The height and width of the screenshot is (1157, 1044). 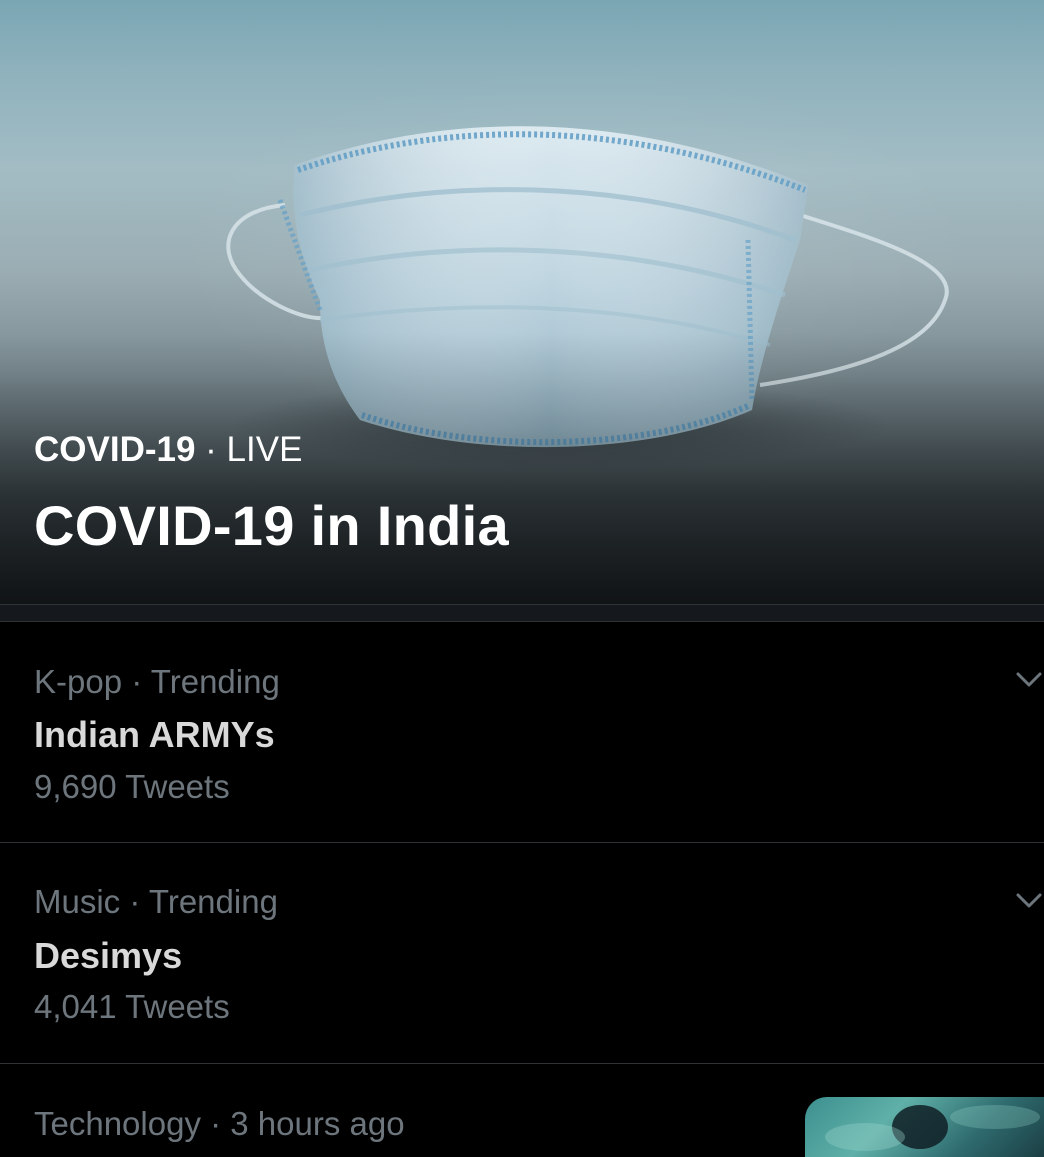 What do you see at coordinates (156, 901) in the screenshot?
I see `trend-meta: Music · Trending` at bounding box center [156, 901].